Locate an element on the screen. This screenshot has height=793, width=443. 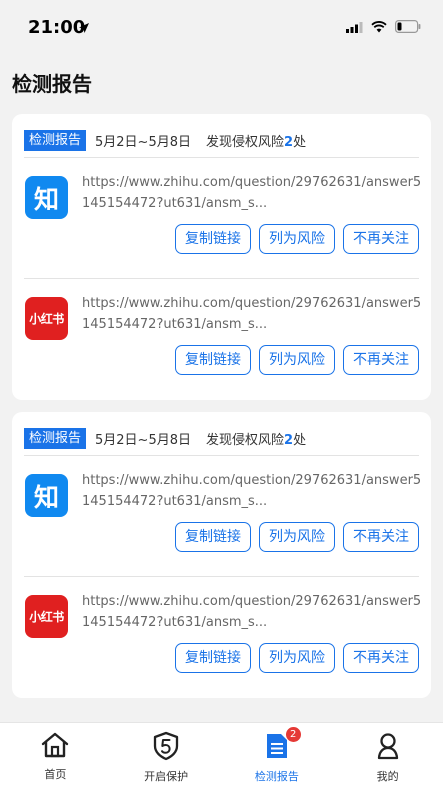
cellular-signal-icon is located at coordinates (354, 27).